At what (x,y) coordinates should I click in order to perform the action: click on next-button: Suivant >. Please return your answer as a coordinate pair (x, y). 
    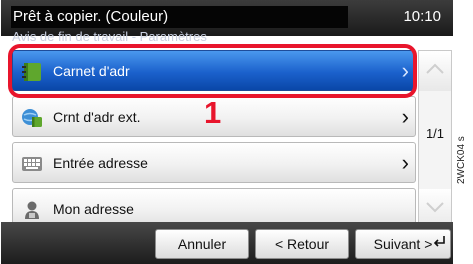
    Looking at the image, I should click on (403, 244).